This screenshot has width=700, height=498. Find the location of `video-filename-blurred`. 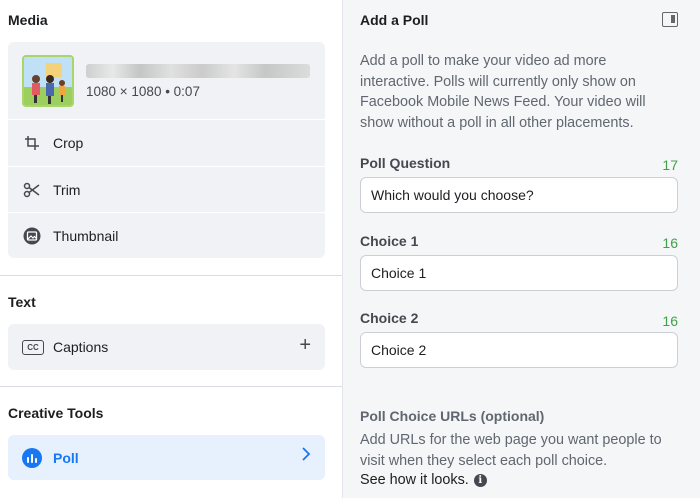

video-filename-blurred is located at coordinates (198, 71).